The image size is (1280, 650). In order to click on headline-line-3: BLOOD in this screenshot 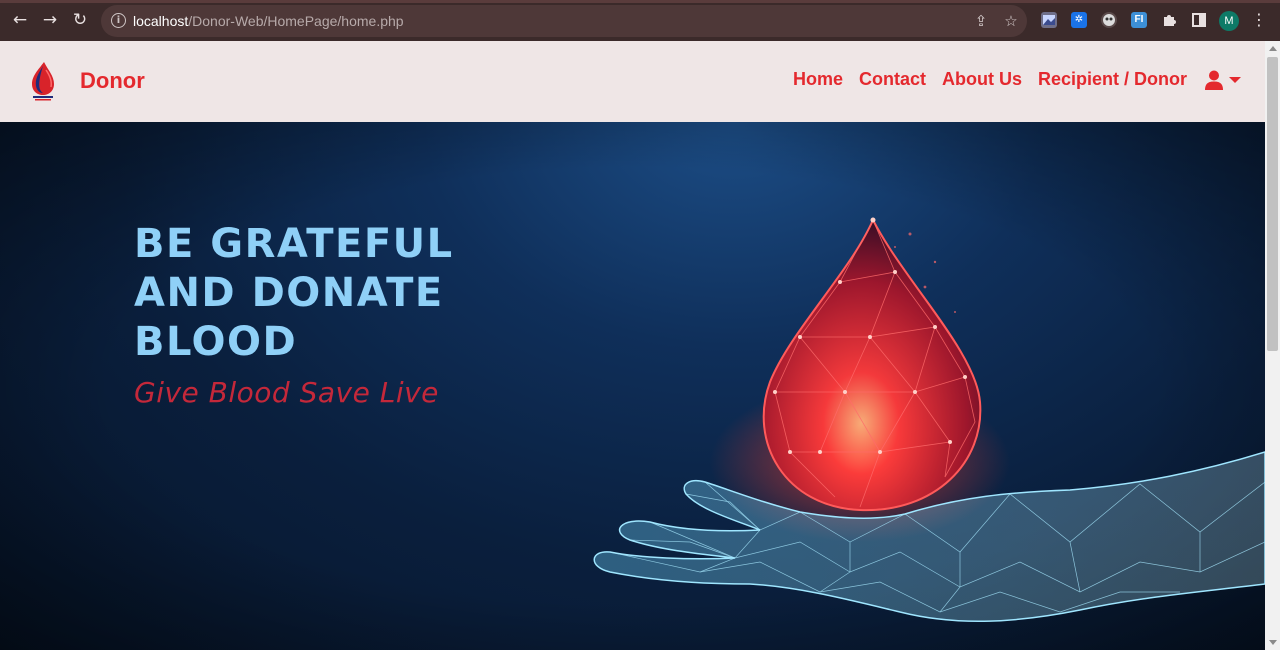, I will do `click(216, 342)`.